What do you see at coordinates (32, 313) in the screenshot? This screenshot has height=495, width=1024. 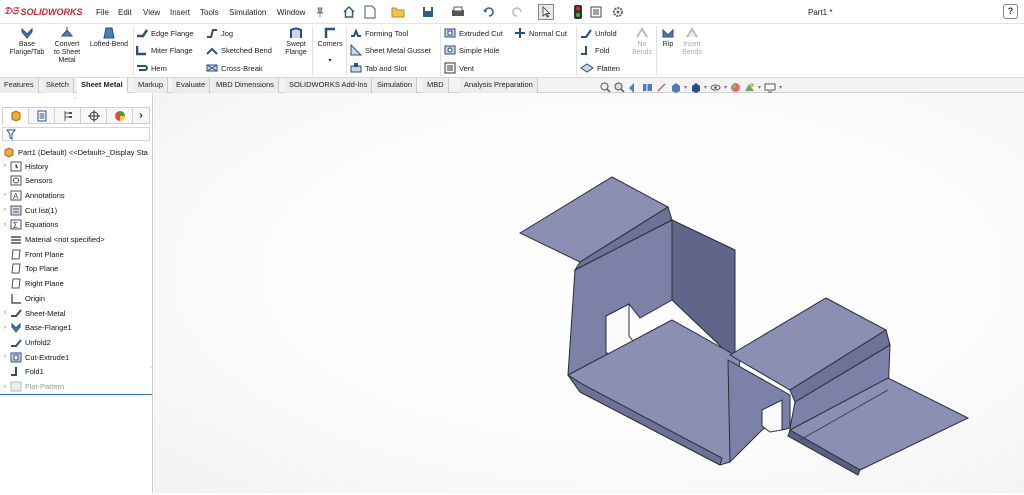 I see `tree-item-sheet-metal: › Sheet-Metal` at bounding box center [32, 313].